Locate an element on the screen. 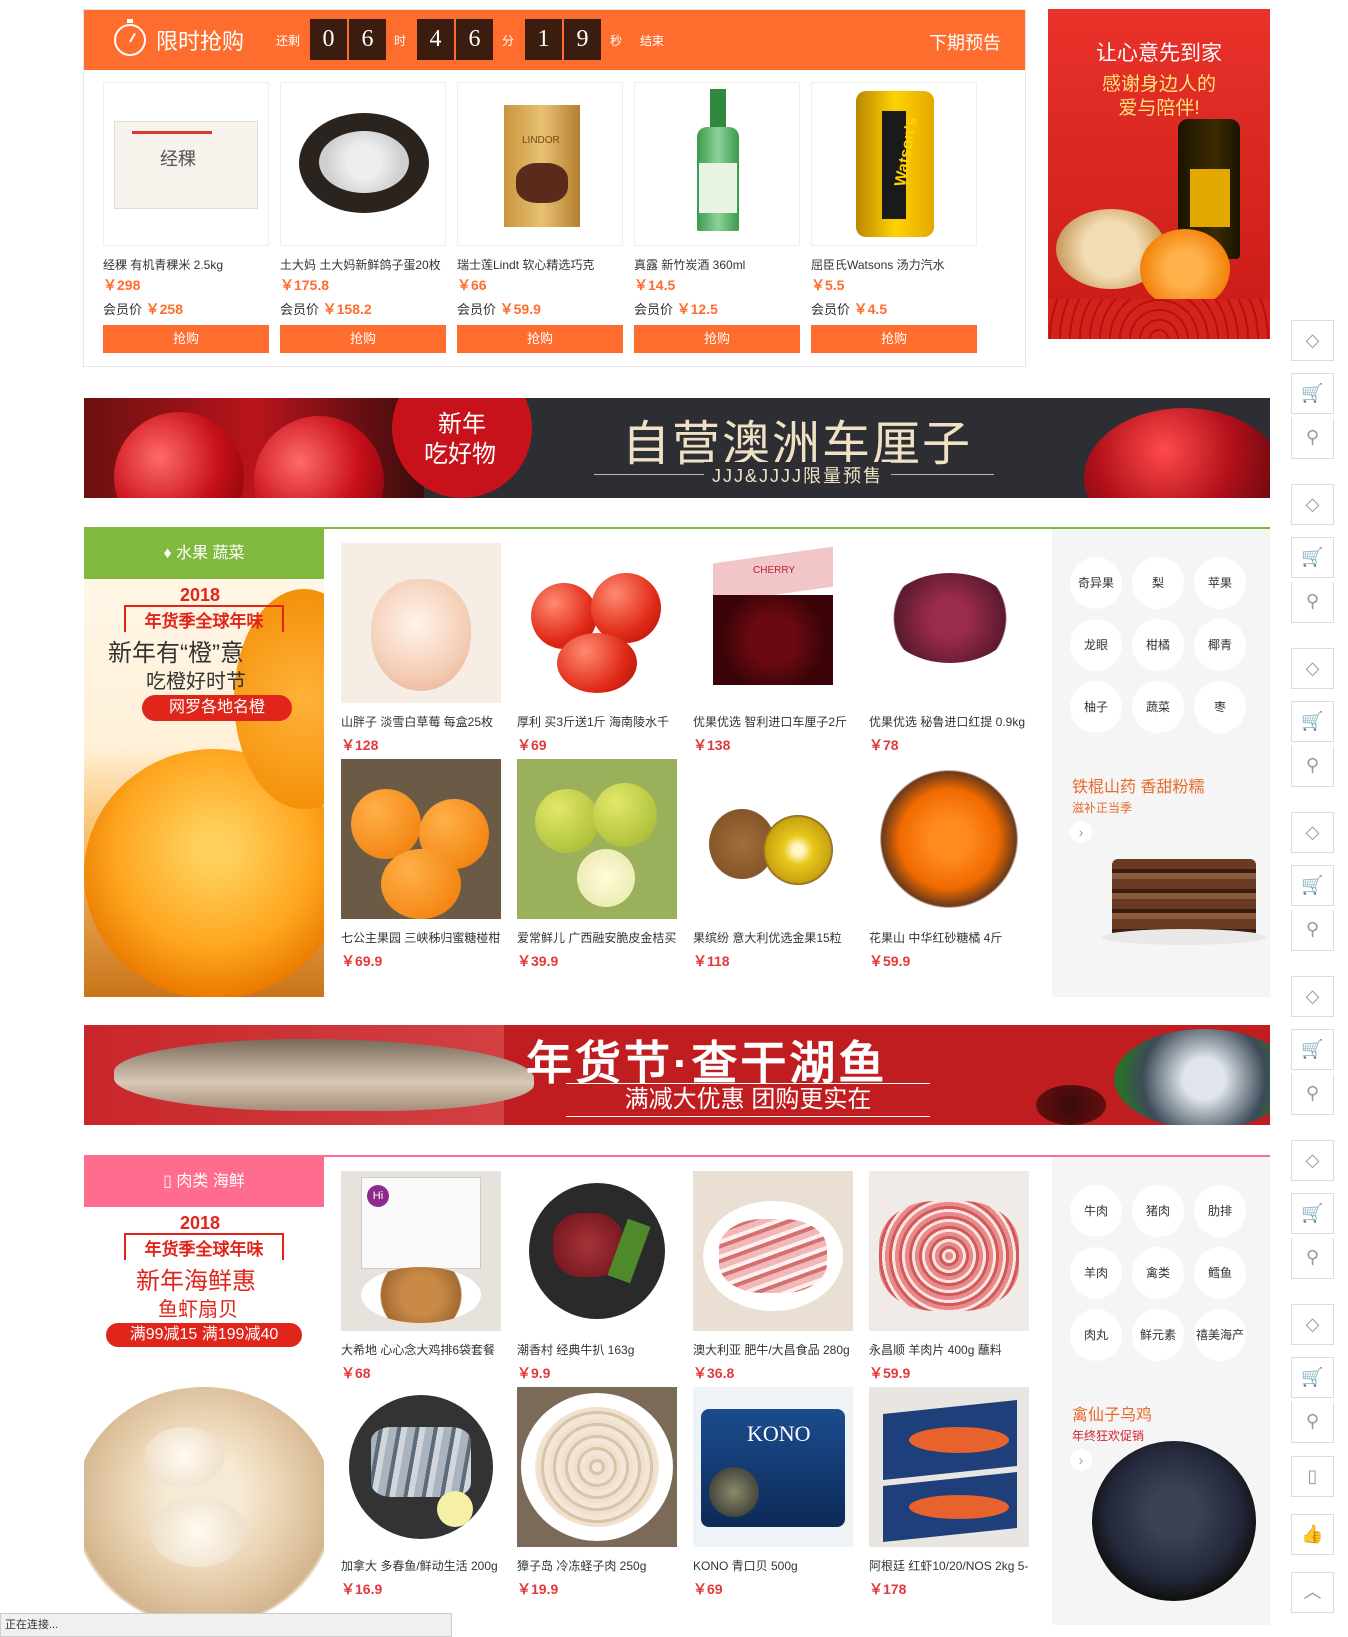  product-name: 瑞士莲Lindt 软心精选巧克 is located at coordinates (540, 264).